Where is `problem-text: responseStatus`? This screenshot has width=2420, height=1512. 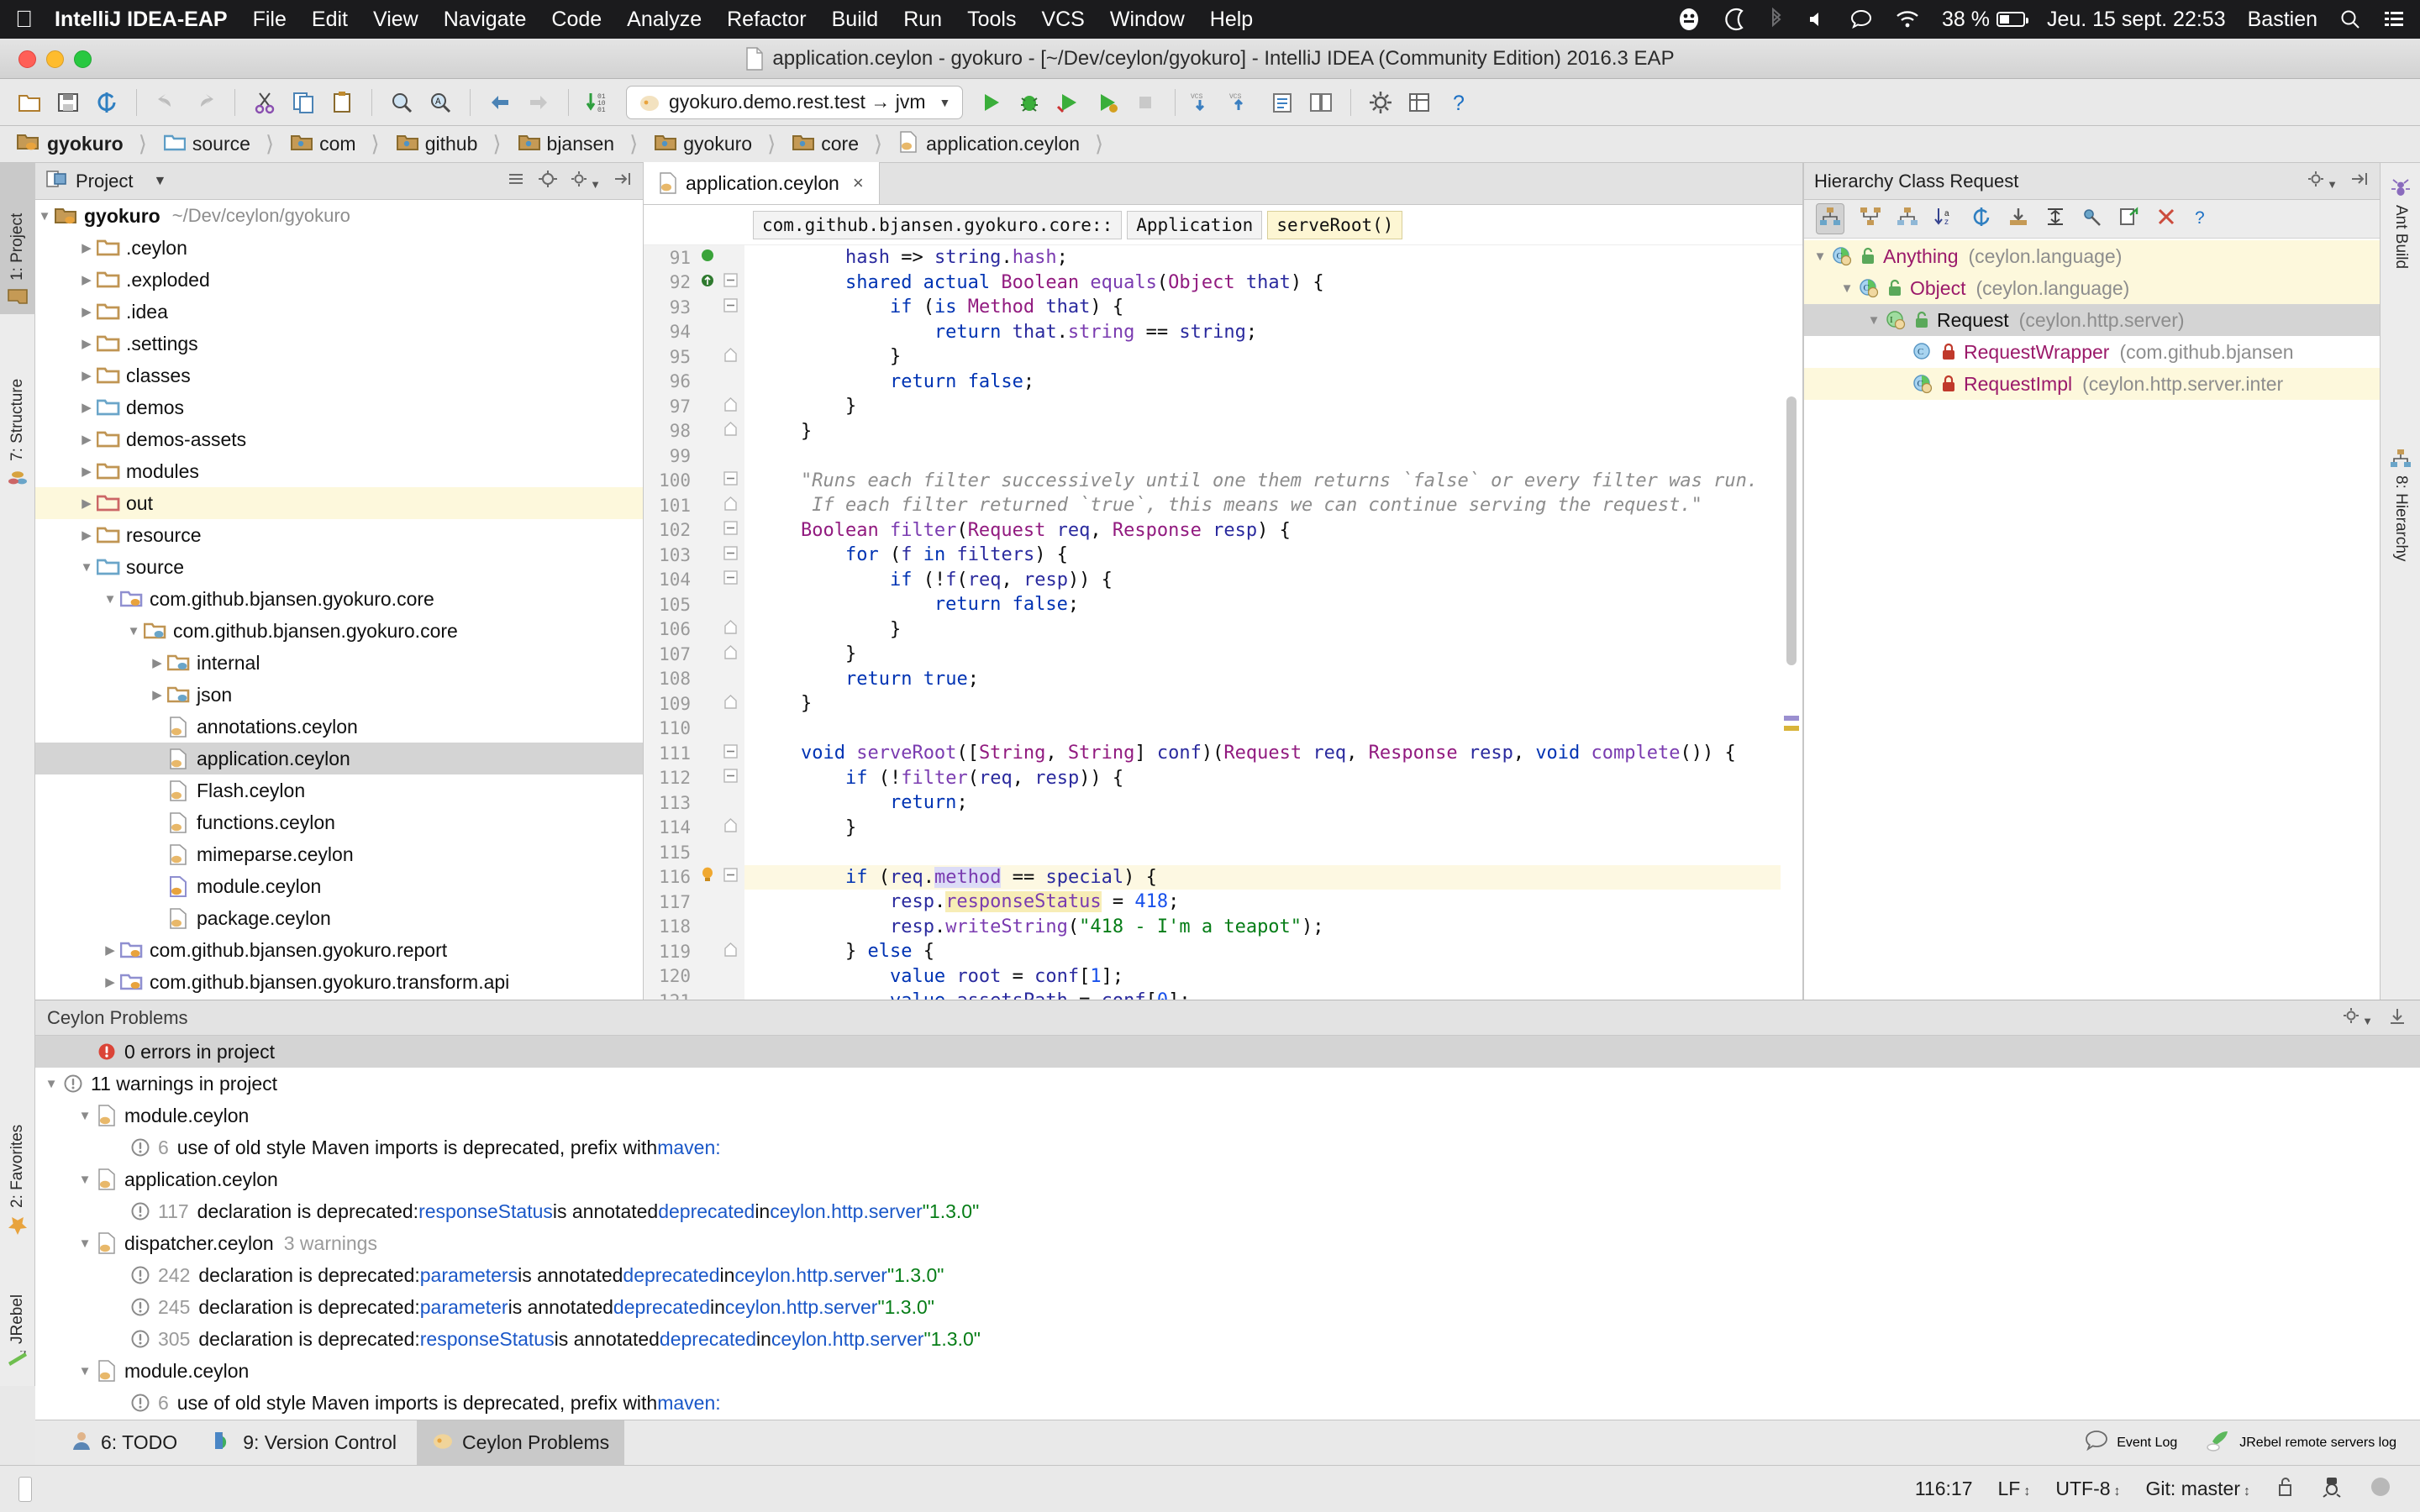 problem-text: responseStatus is located at coordinates (485, 1211).